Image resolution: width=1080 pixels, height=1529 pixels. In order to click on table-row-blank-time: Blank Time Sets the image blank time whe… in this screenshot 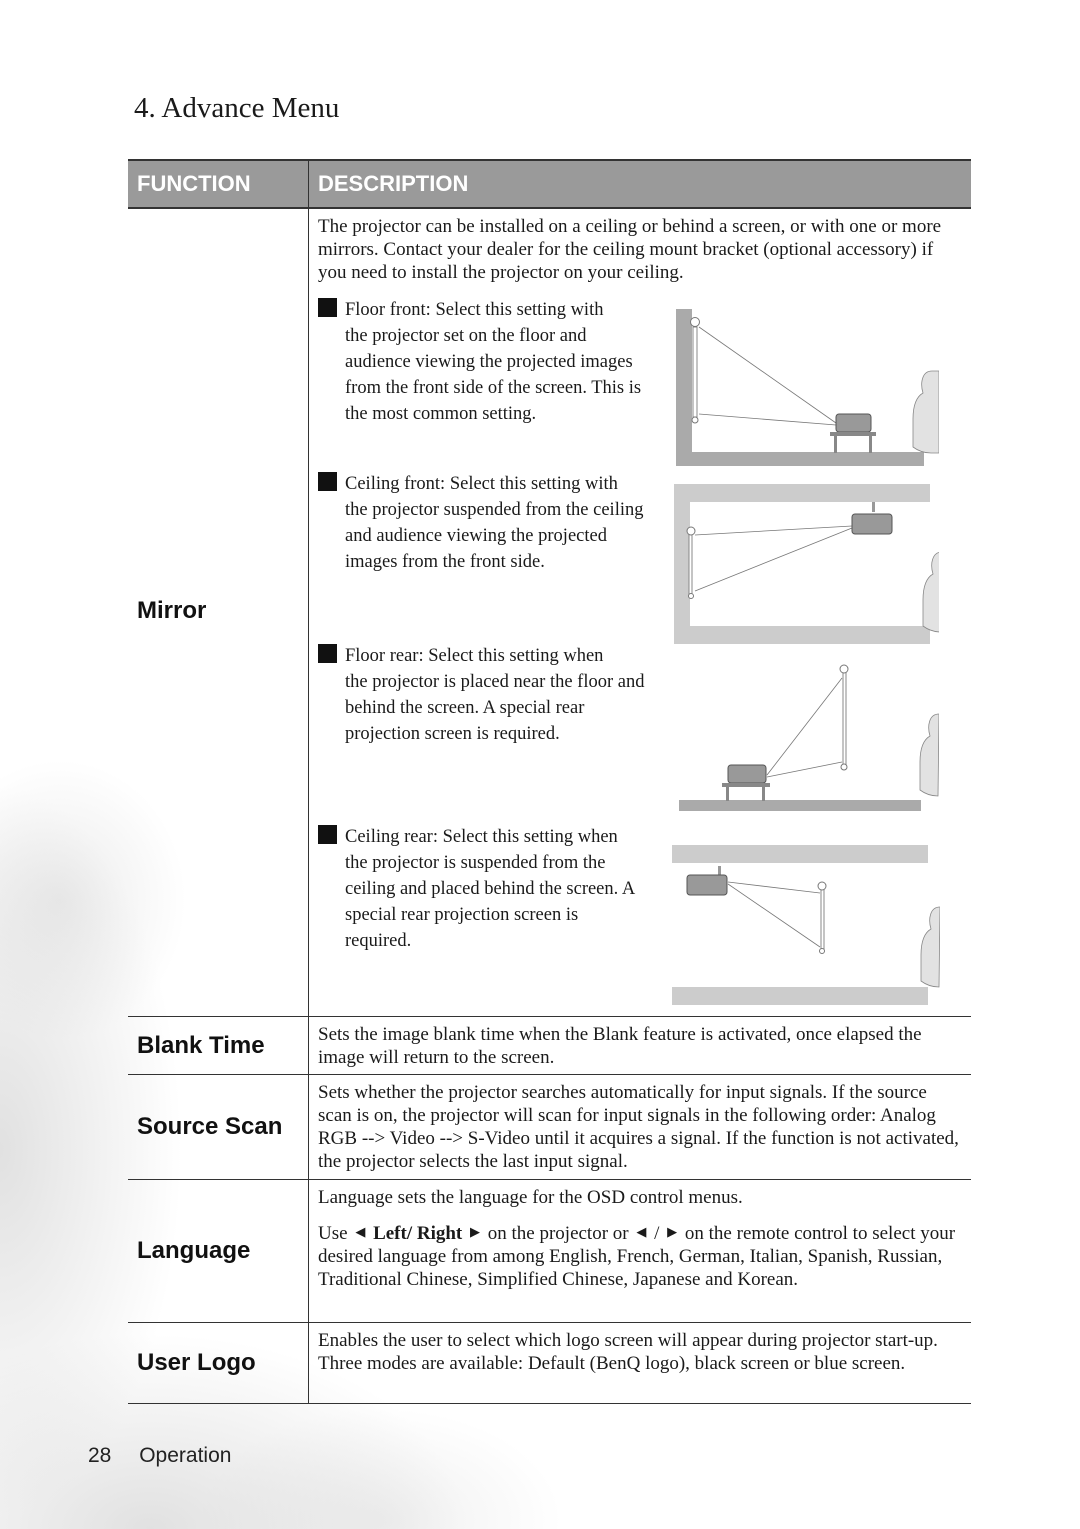, I will do `click(549, 1046)`.